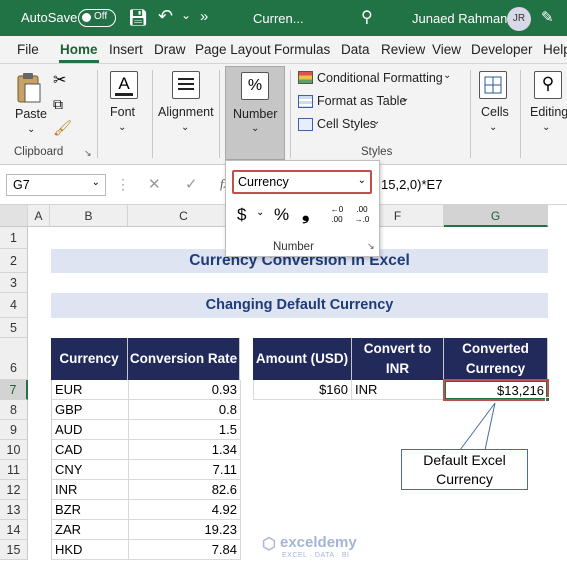 This screenshot has width=567, height=581. I want to click on paste-button, so click(29, 88).